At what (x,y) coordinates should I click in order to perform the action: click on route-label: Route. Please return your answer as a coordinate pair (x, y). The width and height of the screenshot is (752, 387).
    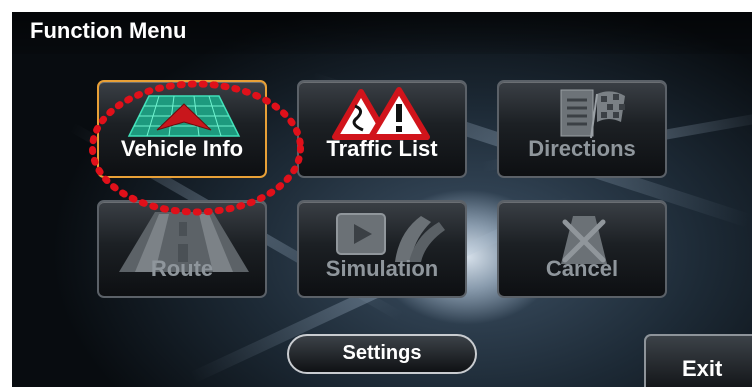
    Looking at the image, I should click on (182, 268).